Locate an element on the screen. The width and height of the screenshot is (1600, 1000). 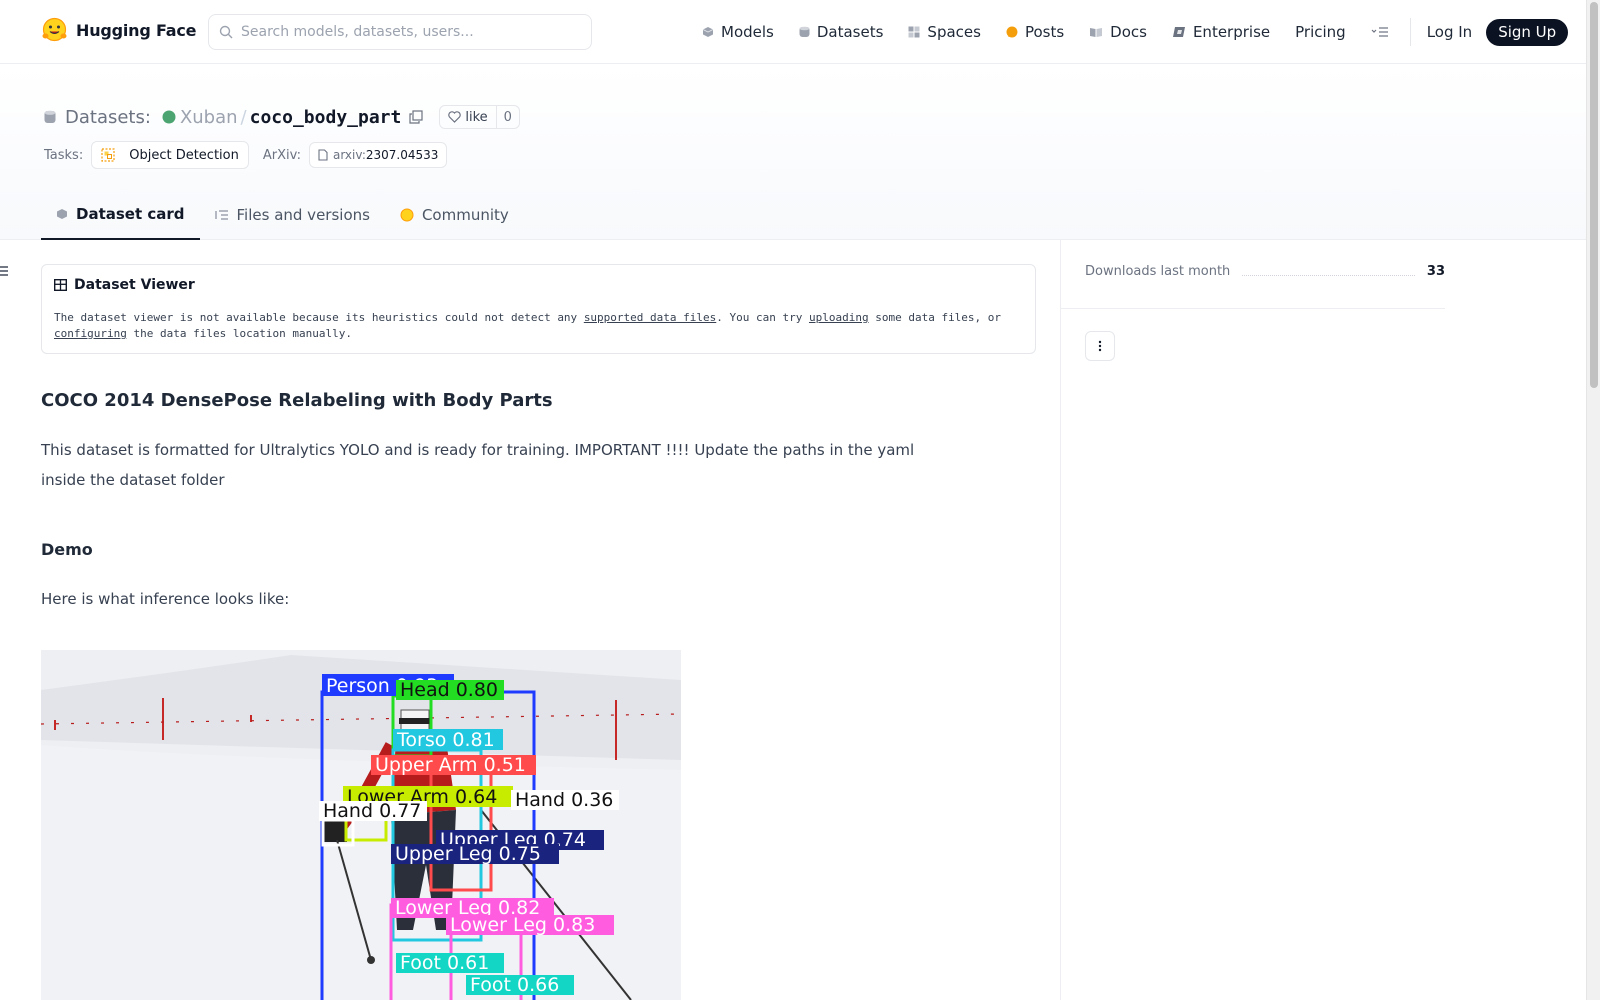
nav-posts: Posts is located at coordinates (1035, 32).